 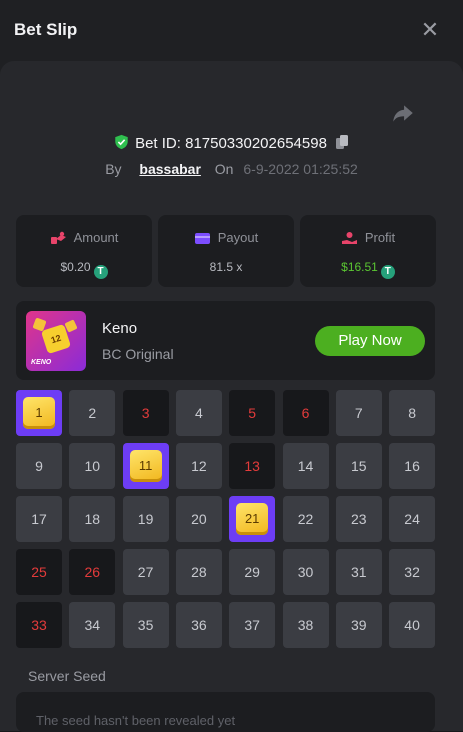 I want to click on keno-cell: 19, so click(x=145, y=519).